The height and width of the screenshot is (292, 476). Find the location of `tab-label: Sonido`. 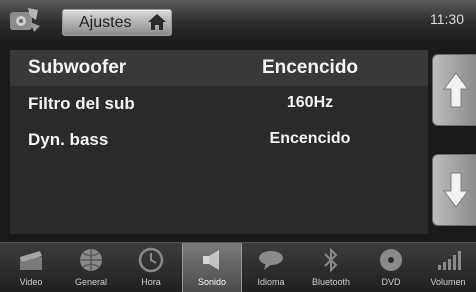

tab-label: Sonido is located at coordinates (212, 282).